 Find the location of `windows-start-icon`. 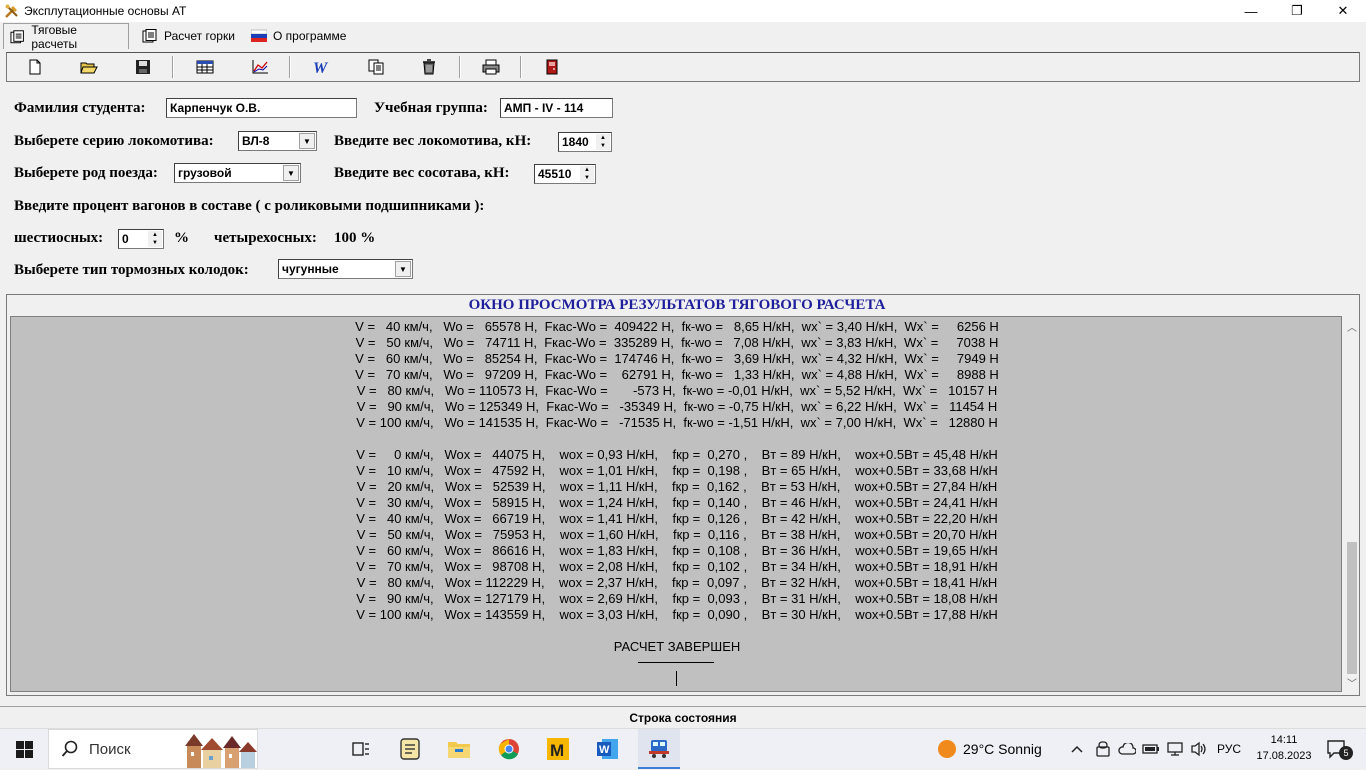

windows-start-icon is located at coordinates (24, 749).